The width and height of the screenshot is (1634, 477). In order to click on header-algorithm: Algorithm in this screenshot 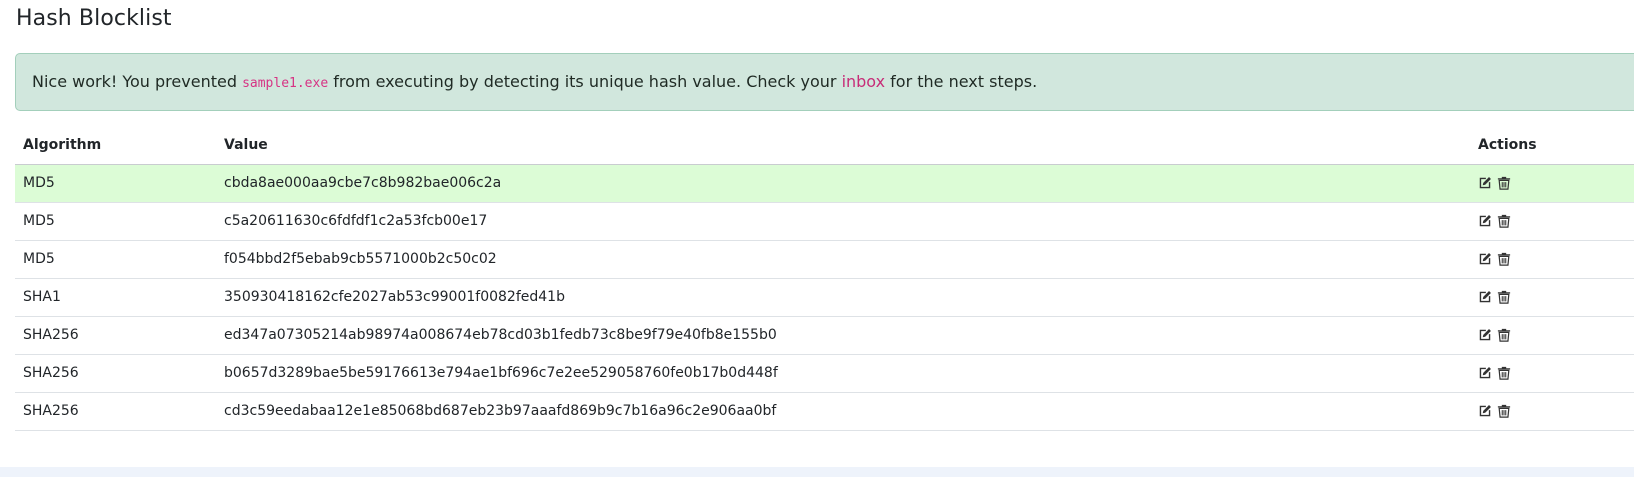, I will do `click(115, 145)`.